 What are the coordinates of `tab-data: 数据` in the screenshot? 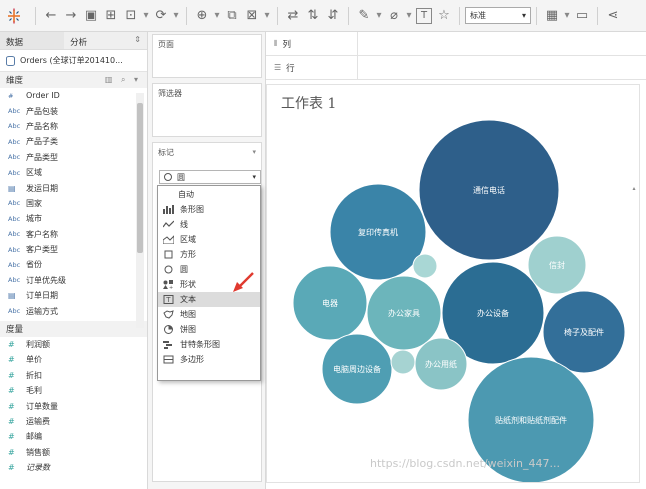 It's located at (32, 40).